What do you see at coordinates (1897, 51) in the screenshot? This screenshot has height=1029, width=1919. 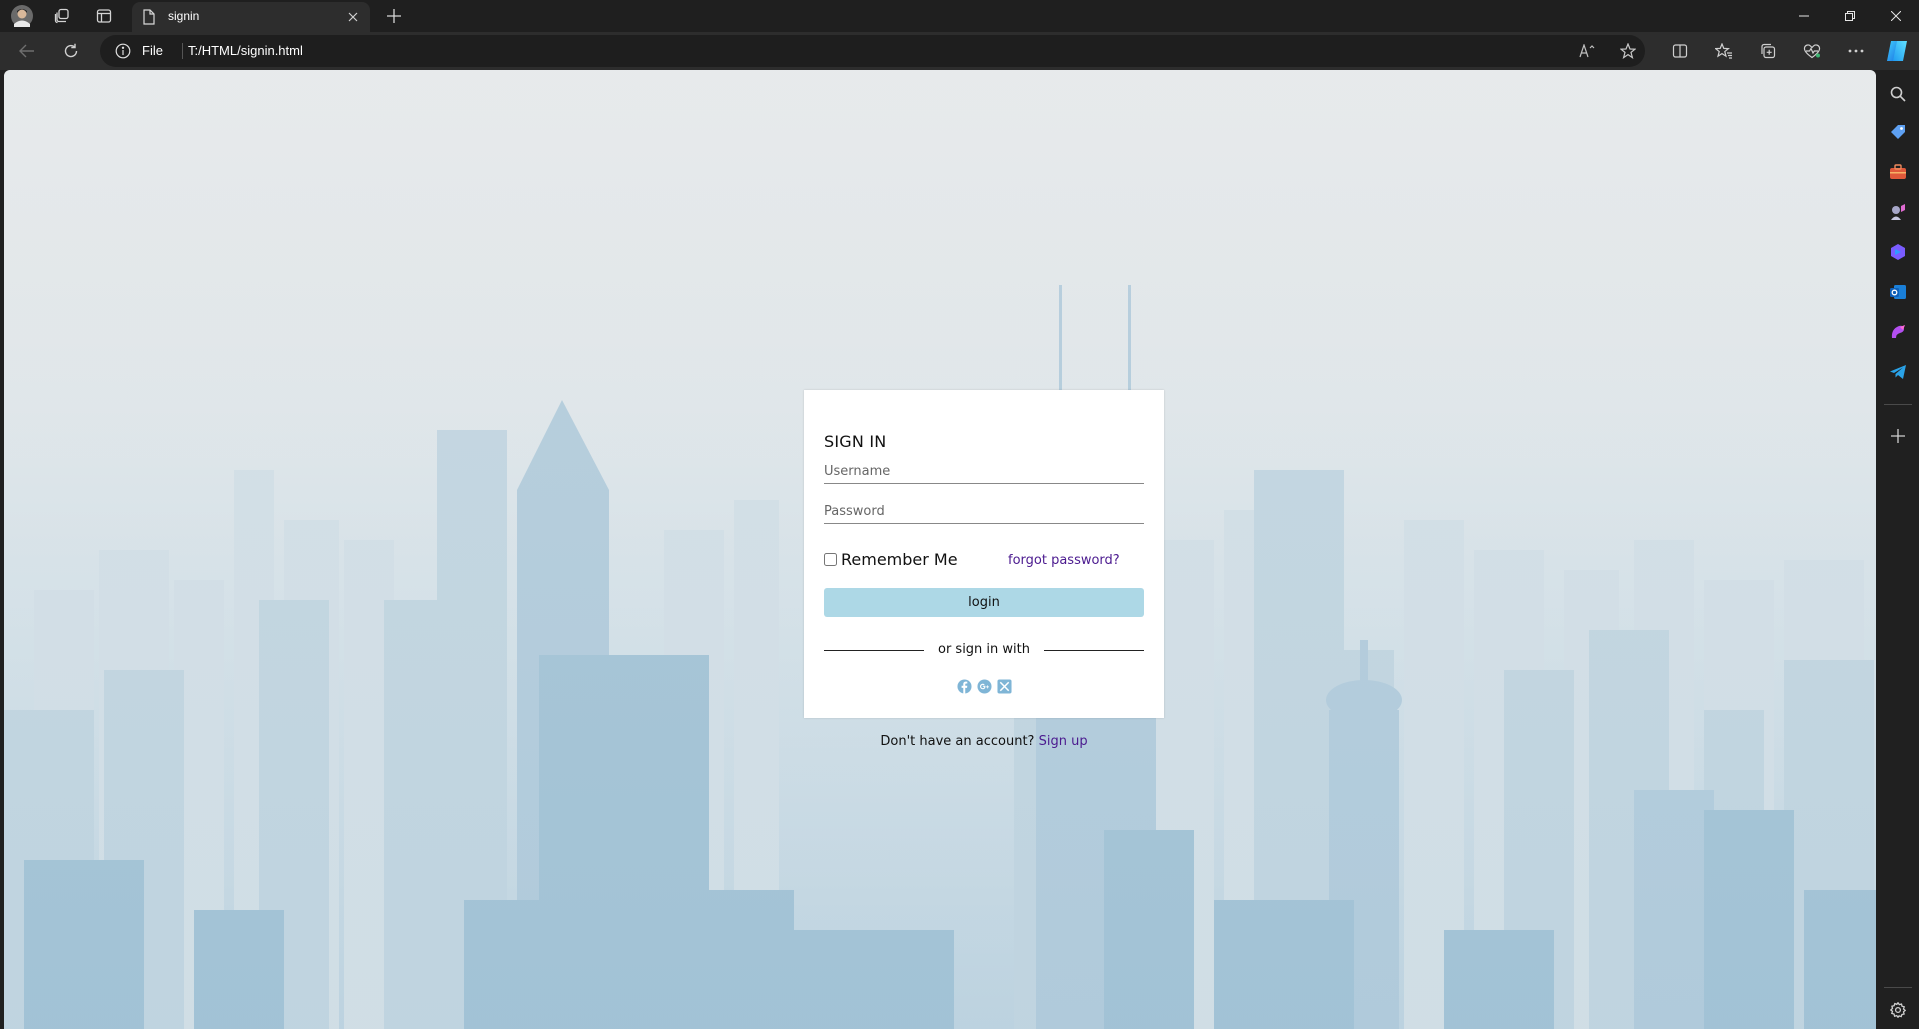 I see `copilot-icon` at bounding box center [1897, 51].